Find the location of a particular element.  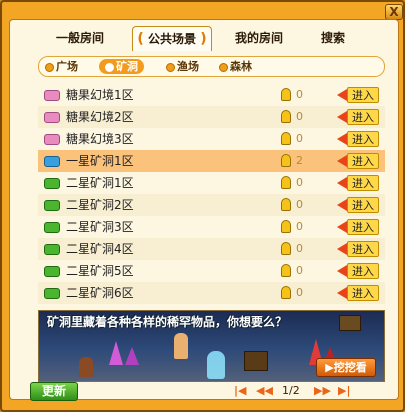

subtab-mine: 矿洞 is located at coordinates (121, 66).